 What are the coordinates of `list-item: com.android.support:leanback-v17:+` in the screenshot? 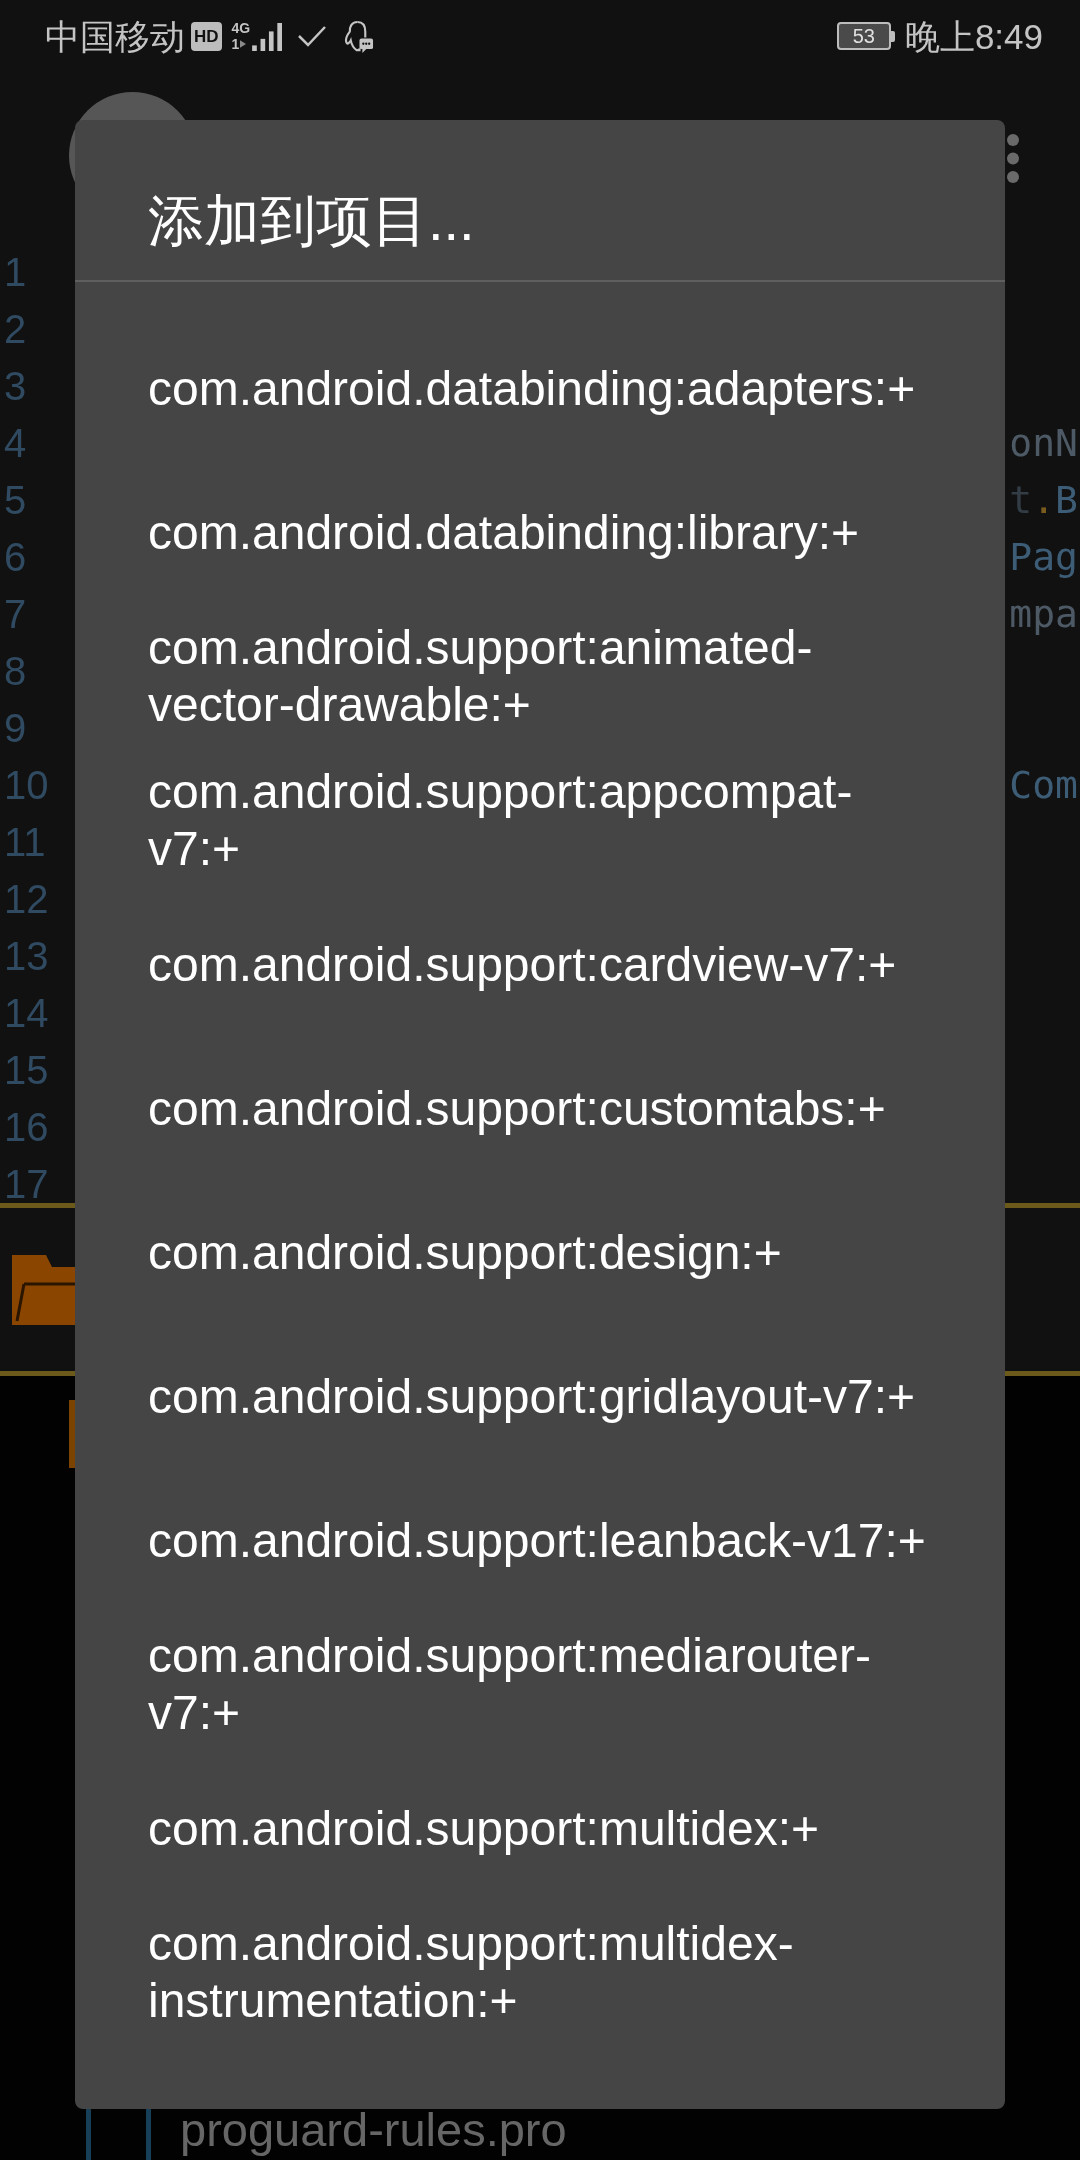 It's located at (540, 1540).